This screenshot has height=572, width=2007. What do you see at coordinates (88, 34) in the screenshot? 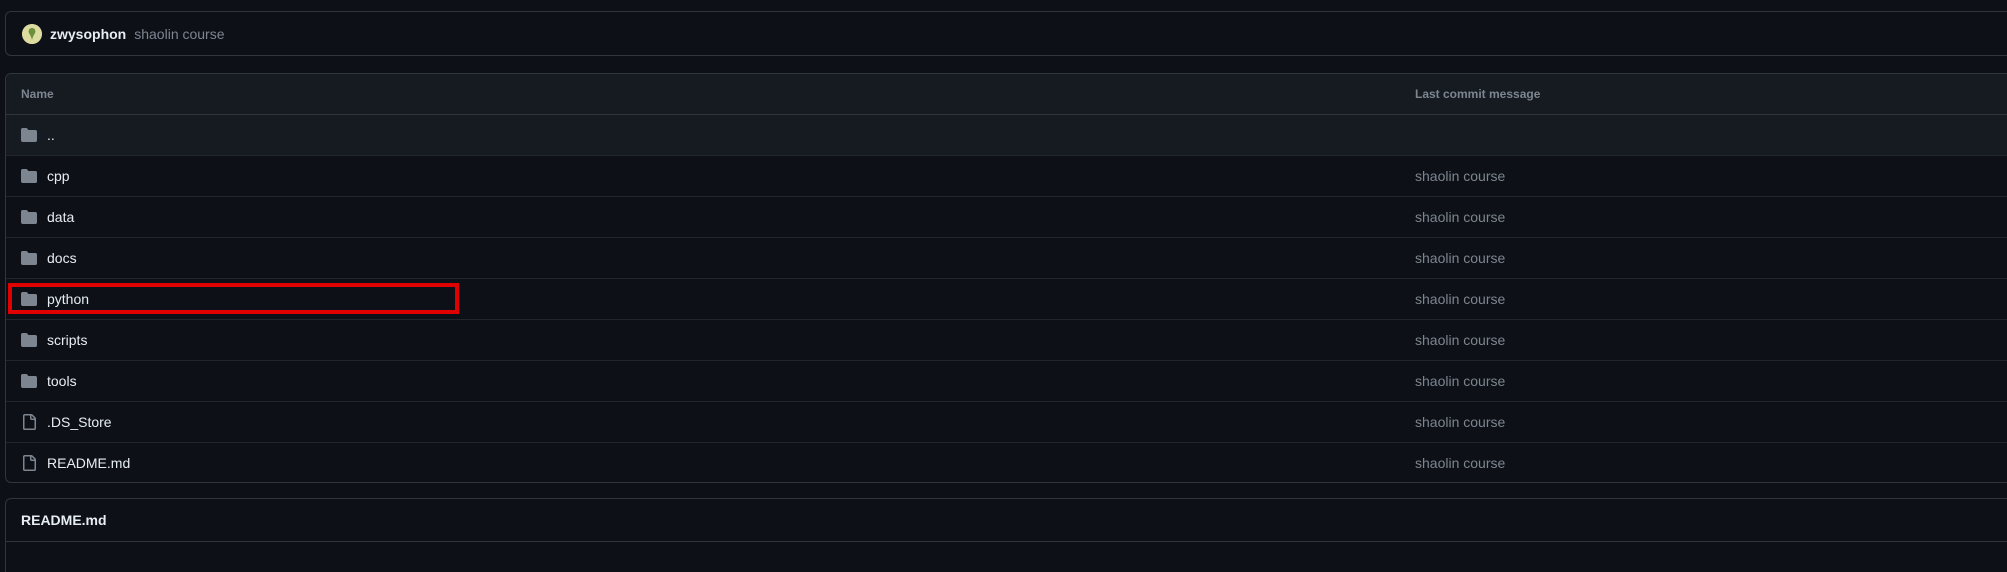
I see `commit-author: zwysophon` at bounding box center [88, 34].